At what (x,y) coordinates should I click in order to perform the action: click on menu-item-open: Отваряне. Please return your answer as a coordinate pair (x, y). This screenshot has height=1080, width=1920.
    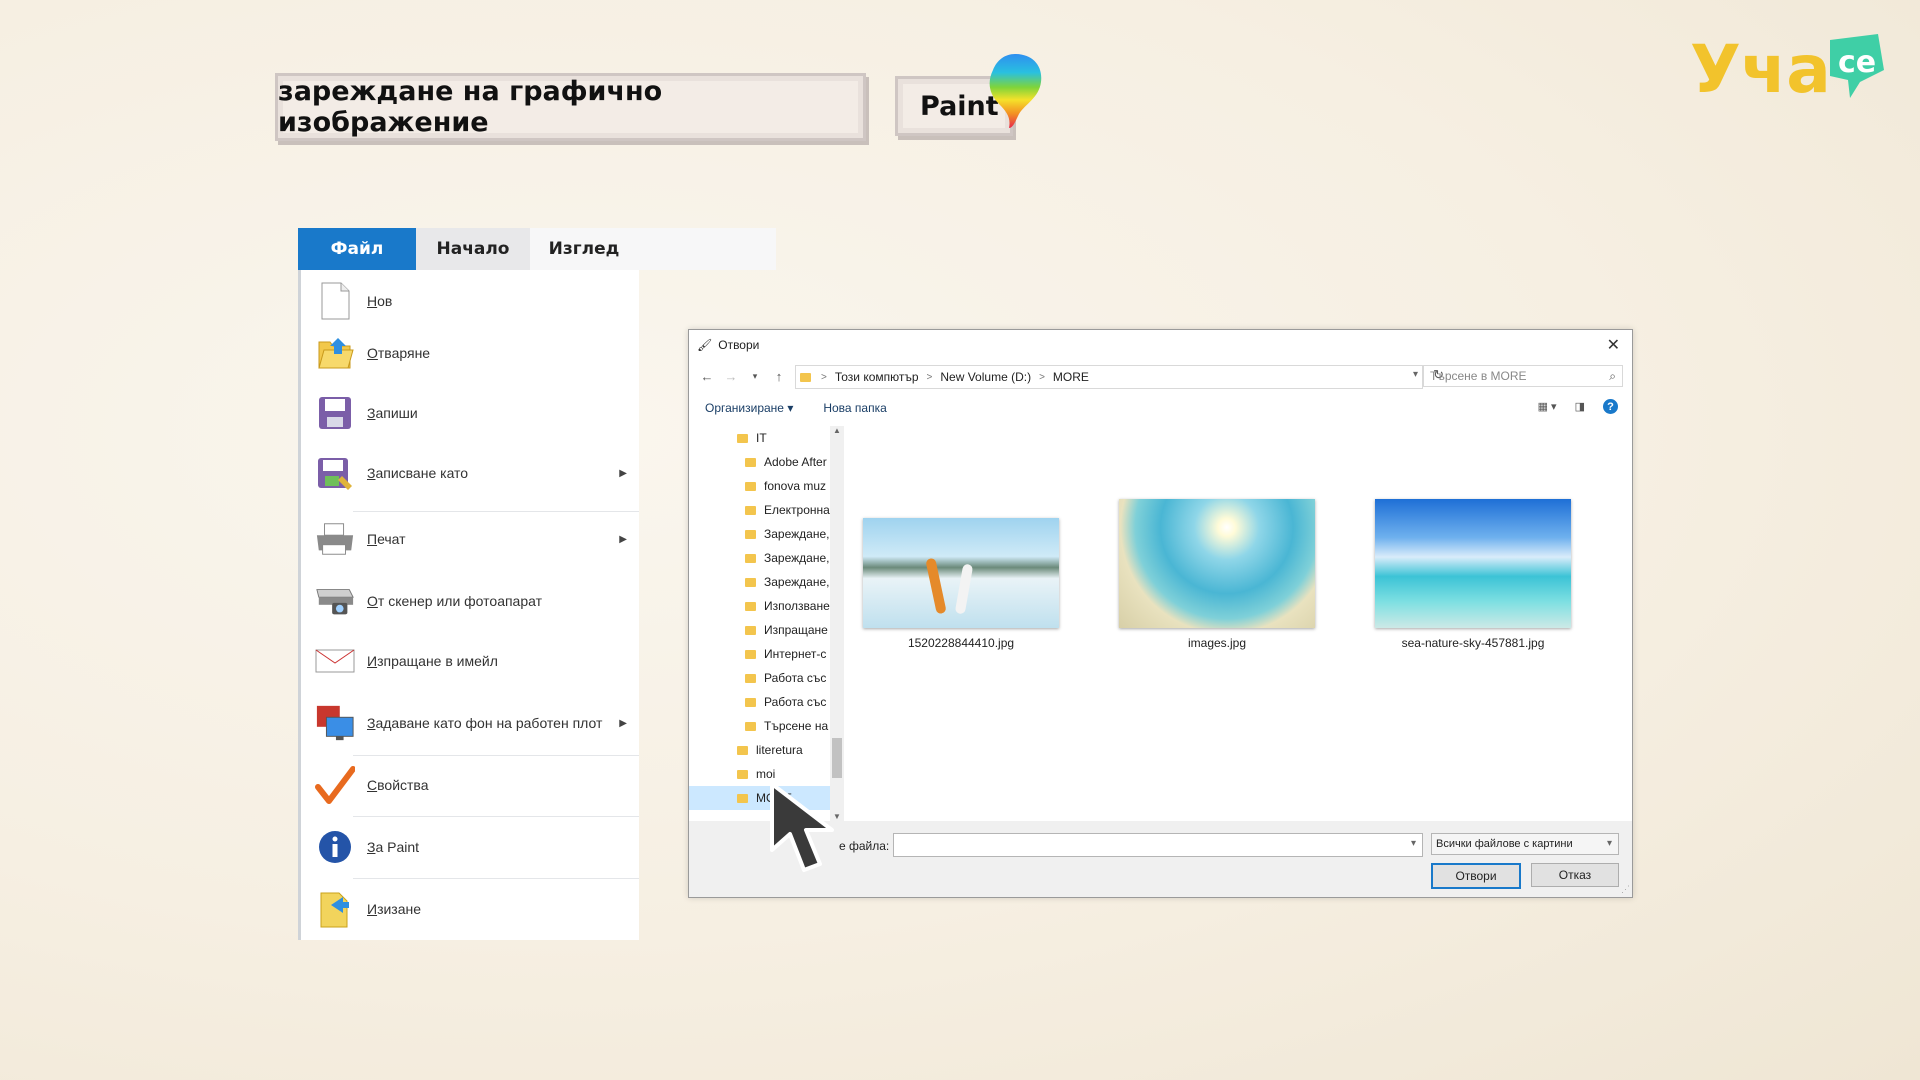
    Looking at the image, I should click on (470, 353).